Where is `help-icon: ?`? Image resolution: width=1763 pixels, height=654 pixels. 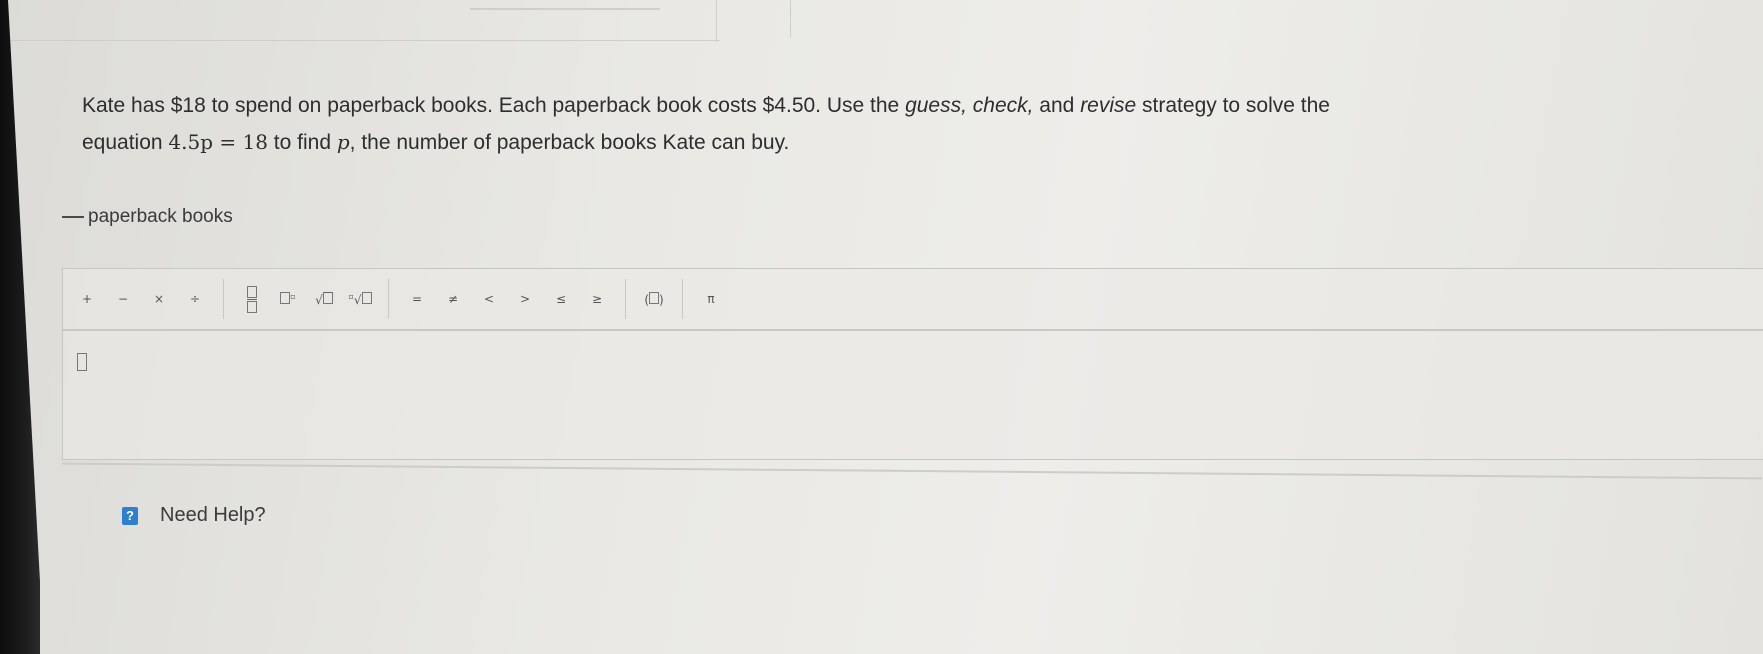 help-icon: ? is located at coordinates (130, 515).